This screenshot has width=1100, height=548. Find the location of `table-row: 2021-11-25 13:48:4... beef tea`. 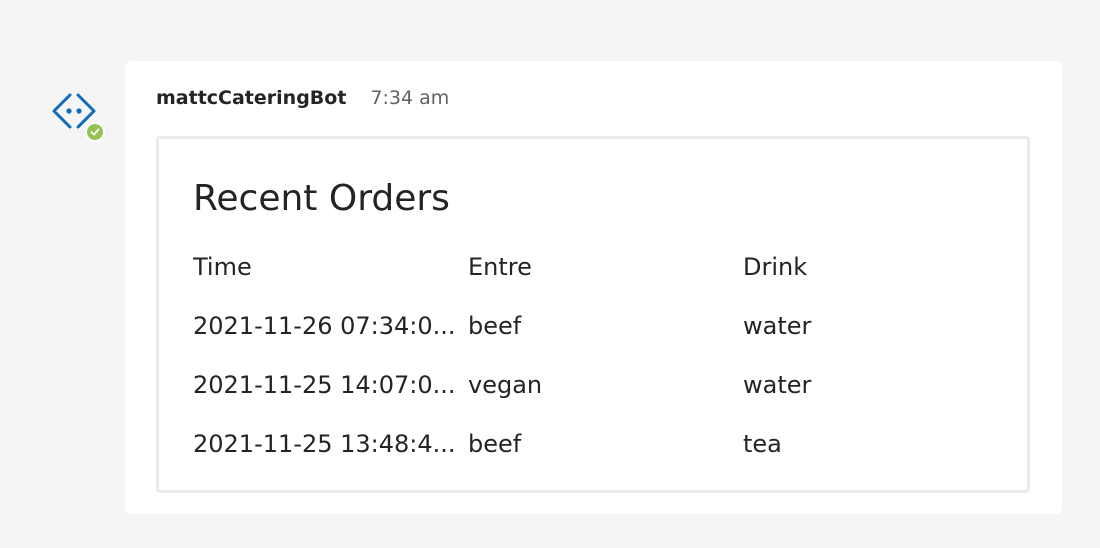

table-row: 2021-11-25 13:48:4... beef tea is located at coordinates (603, 457).